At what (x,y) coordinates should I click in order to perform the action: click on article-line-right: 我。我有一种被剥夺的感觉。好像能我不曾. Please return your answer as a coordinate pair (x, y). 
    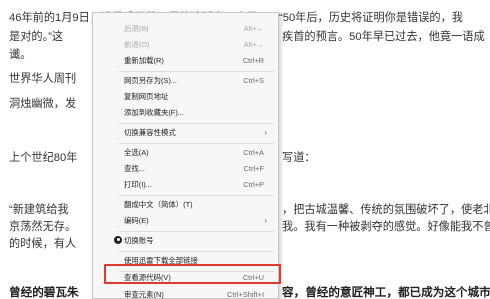
    Looking at the image, I should click on (386, 227).